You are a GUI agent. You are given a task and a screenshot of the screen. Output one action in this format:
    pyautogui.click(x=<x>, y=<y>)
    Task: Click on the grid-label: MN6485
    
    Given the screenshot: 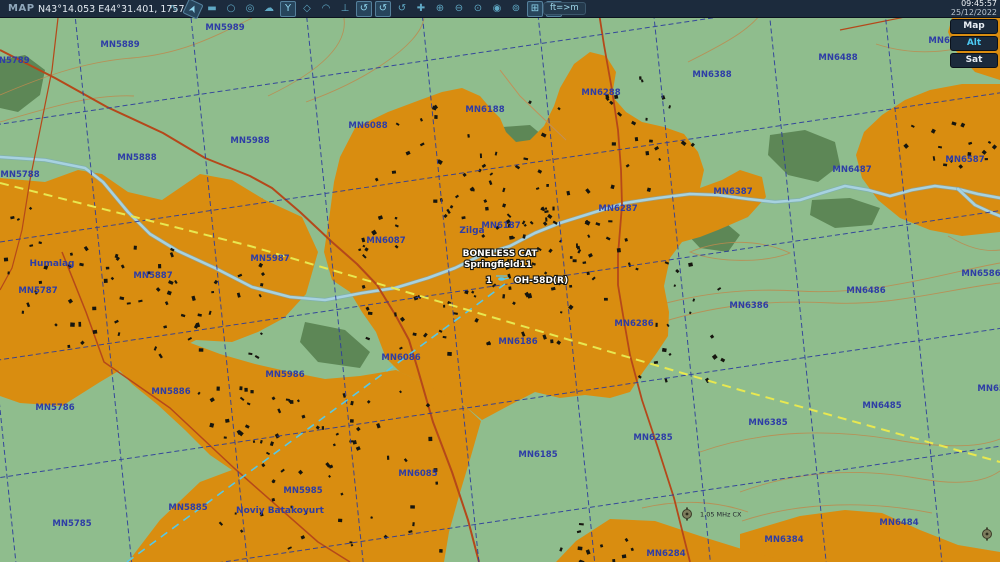 What is the action you would take?
    pyautogui.click(x=881, y=406)
    